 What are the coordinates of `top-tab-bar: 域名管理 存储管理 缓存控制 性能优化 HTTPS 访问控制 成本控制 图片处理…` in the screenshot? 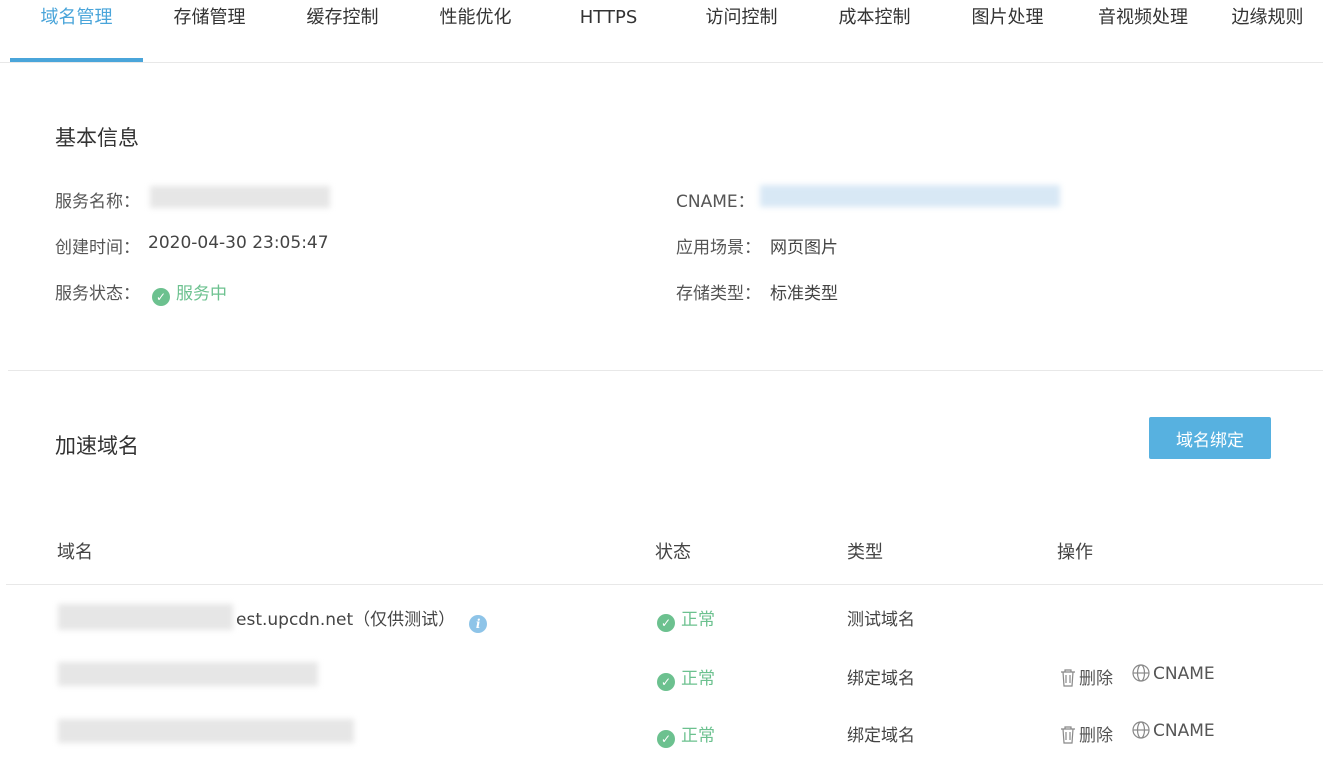 It's located at (661, 31).